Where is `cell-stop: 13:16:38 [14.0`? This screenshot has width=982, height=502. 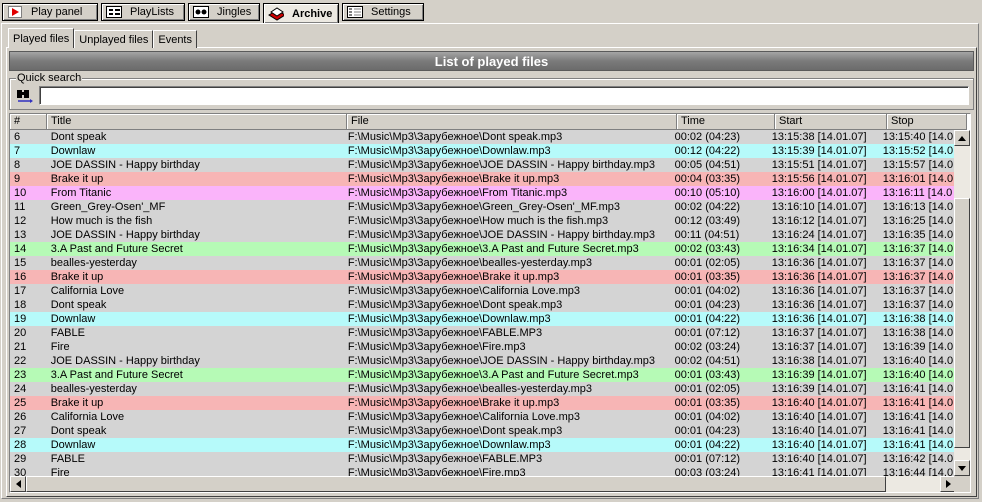 cell-stop: 13:16:38 [14.0 is located at coordinates (918, 319).